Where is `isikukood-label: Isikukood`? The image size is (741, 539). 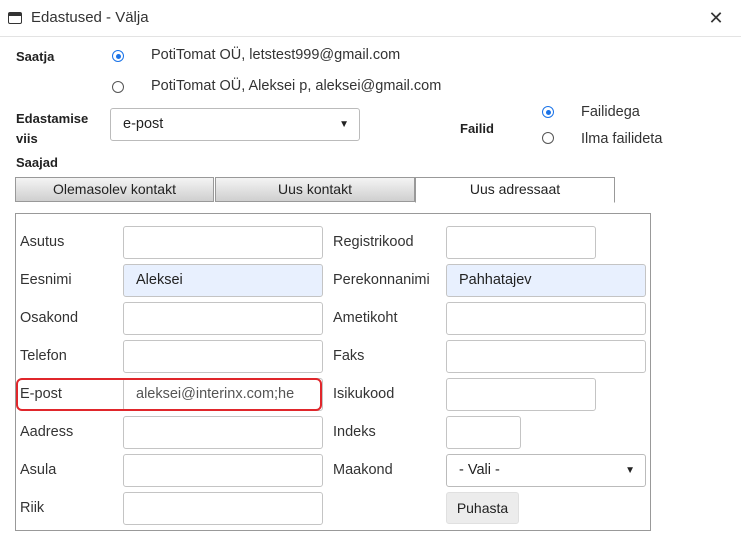
isikukood-label: Isikukood is located at coordinates (364, 394).